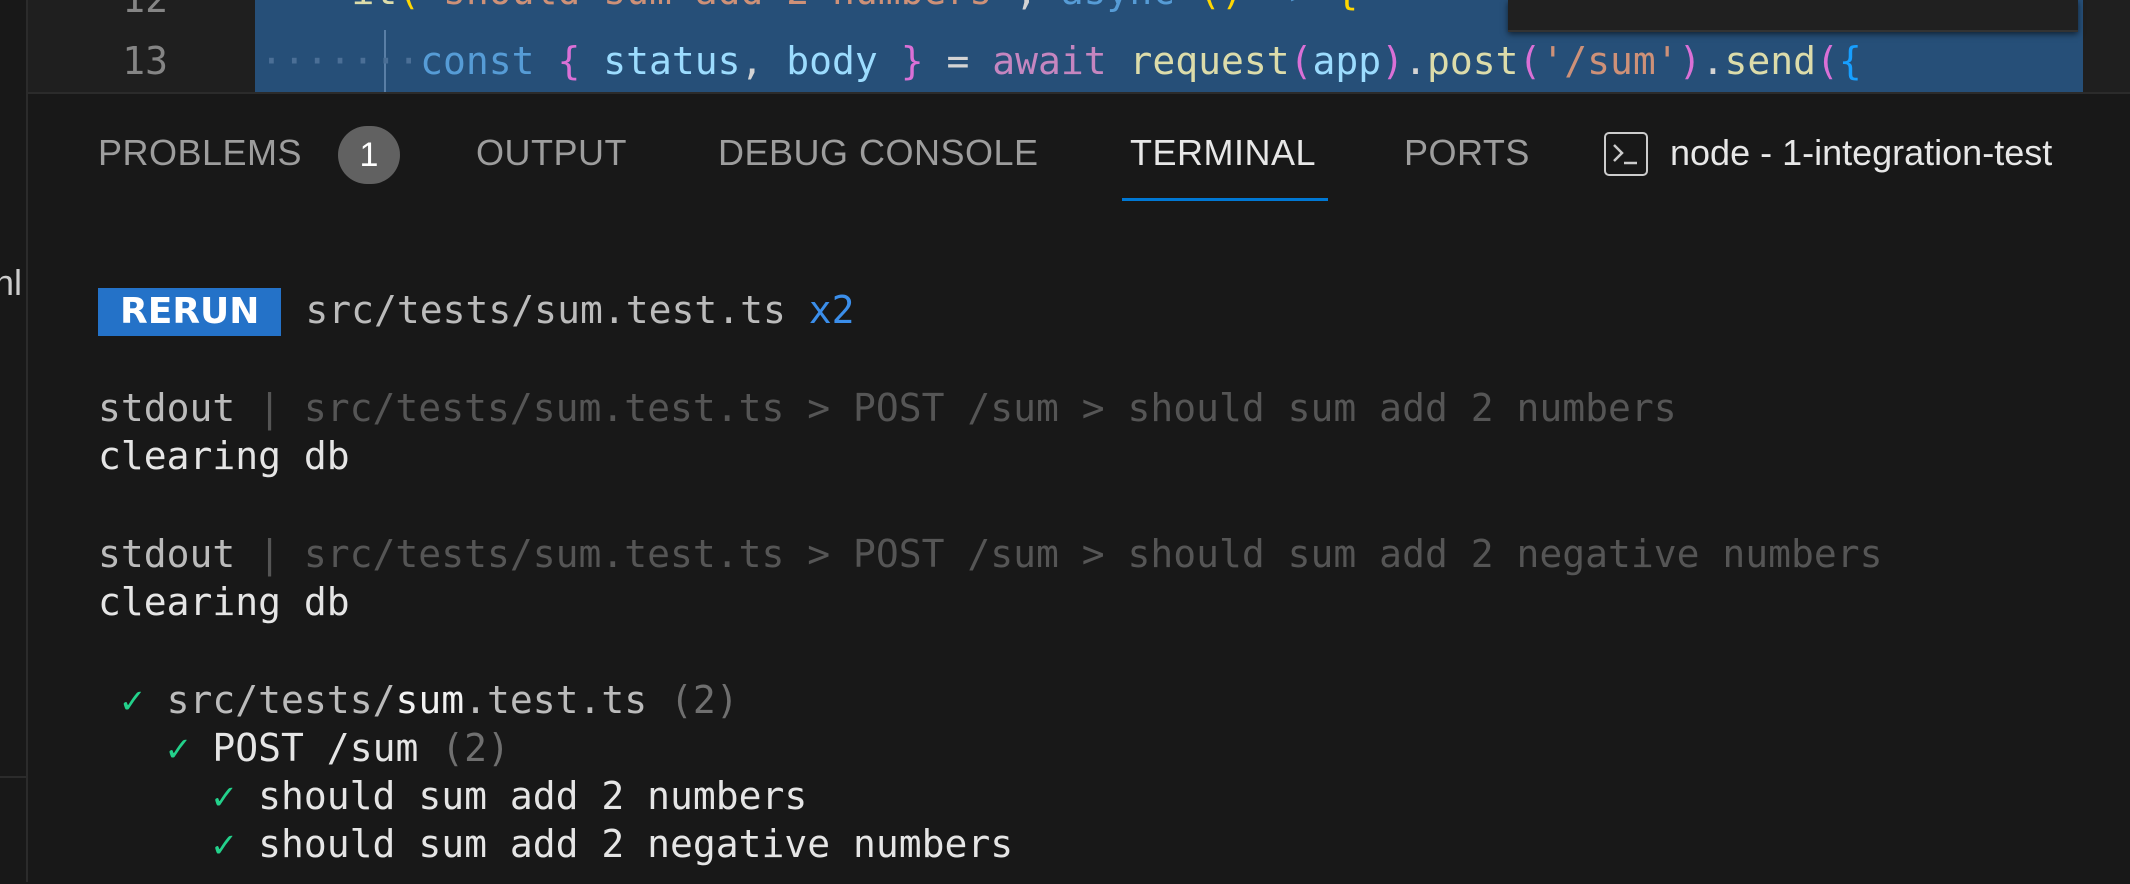 This screenshot has width=2130, height=884. I want to click on test-result: ✓ should sum add 2 numbers, so click(452, 796).